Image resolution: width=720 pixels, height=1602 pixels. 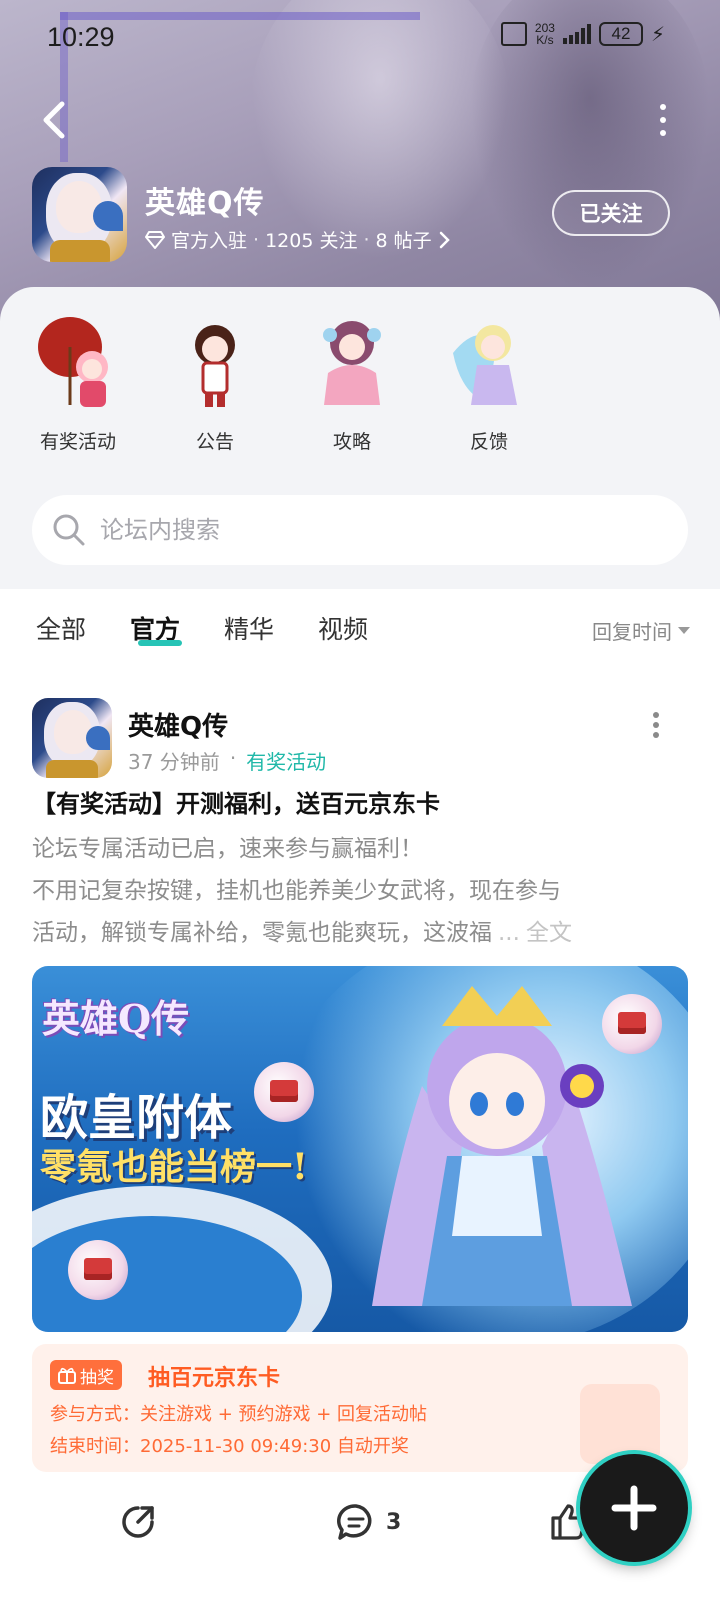 I want to click on post-body-line-last: 活动，解锁专属补给，零氪也能爽玩，这波福 ... 全文, so click(x=362, y=933).